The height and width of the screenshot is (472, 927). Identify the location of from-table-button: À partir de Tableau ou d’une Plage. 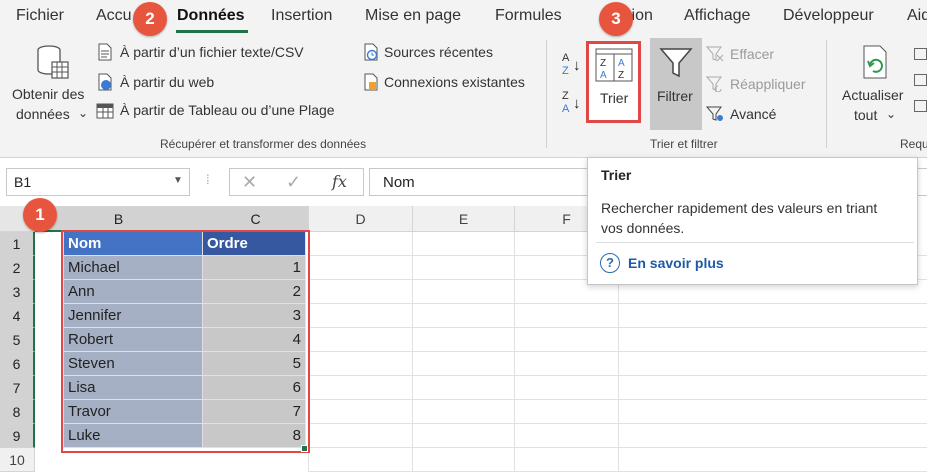
(226, 111).